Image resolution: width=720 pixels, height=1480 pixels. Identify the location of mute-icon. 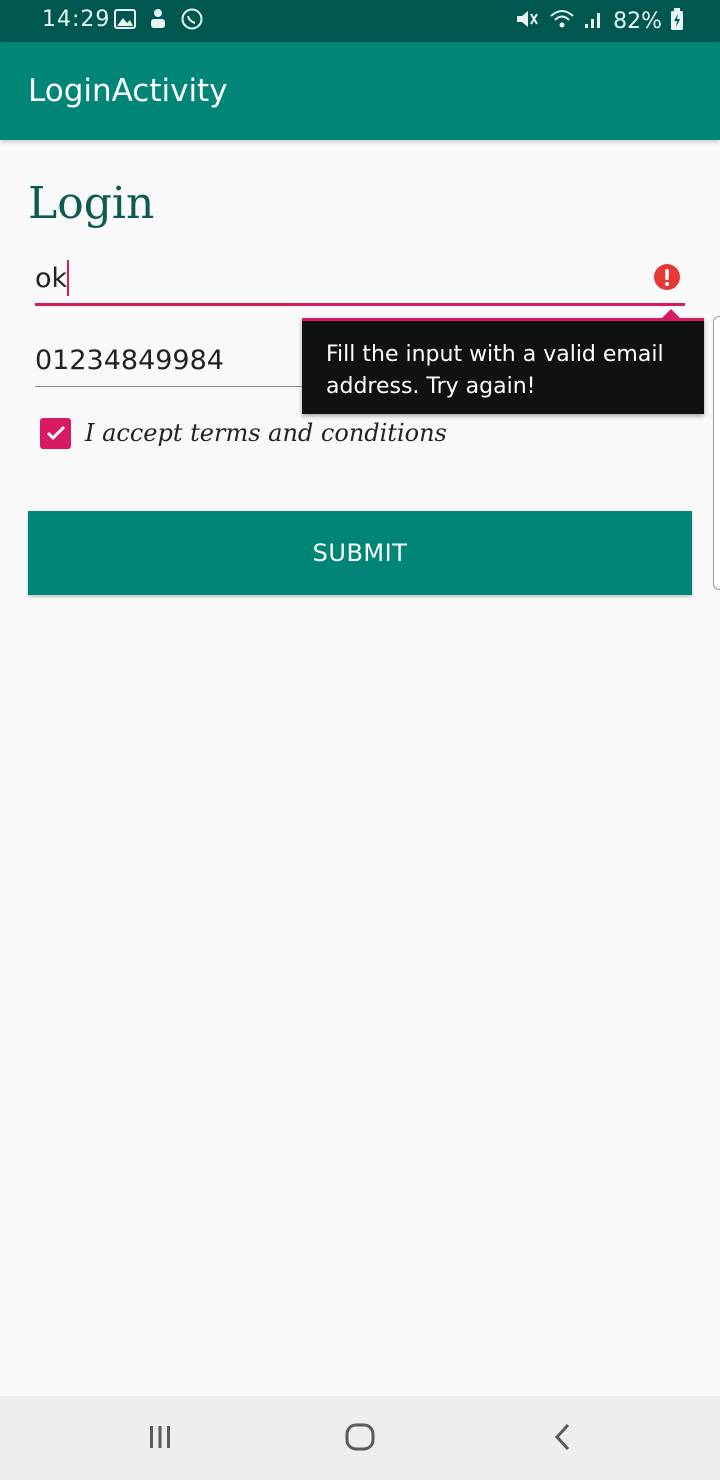
(528, 21).